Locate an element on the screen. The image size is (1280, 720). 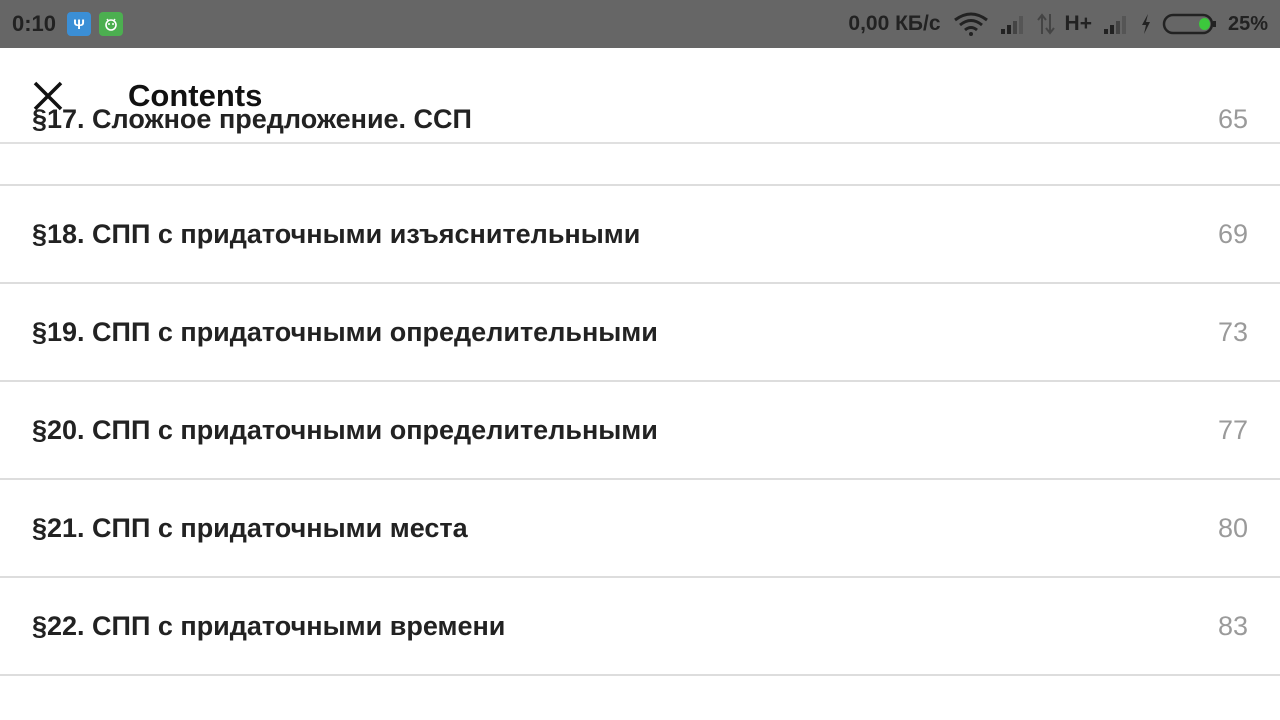
toc-item-page: 73 is located at coordinates (1232, 332).